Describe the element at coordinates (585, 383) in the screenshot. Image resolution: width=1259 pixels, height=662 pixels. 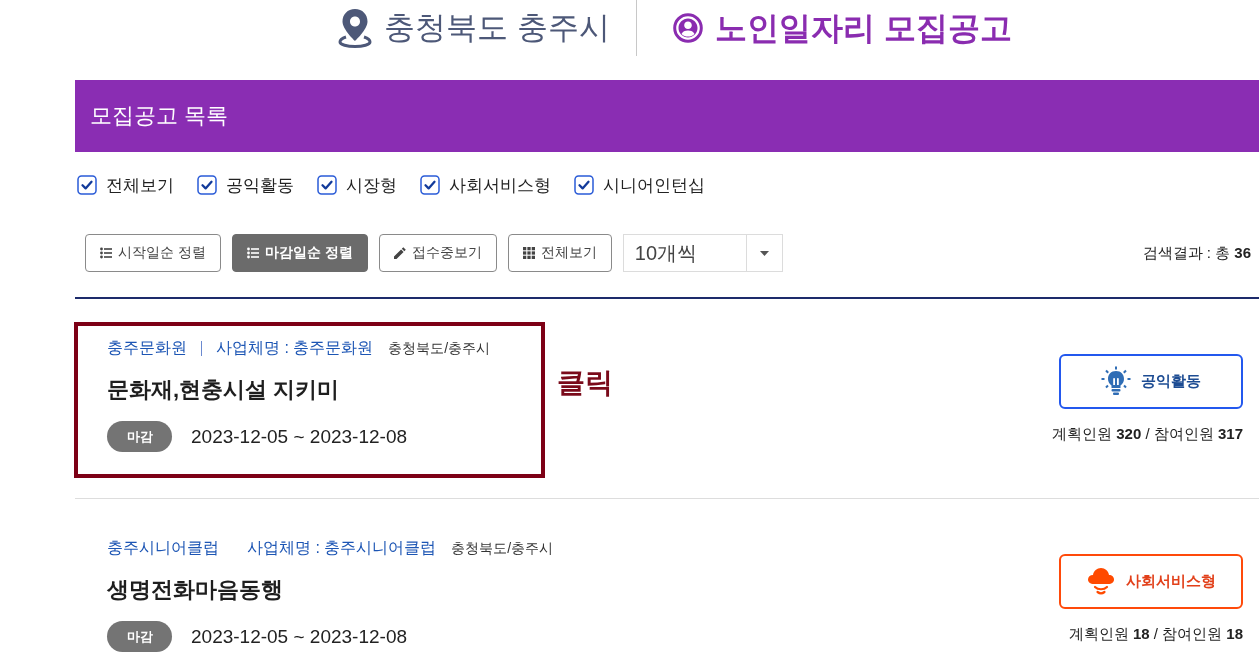
I see `click-label: 클릭` at that location.